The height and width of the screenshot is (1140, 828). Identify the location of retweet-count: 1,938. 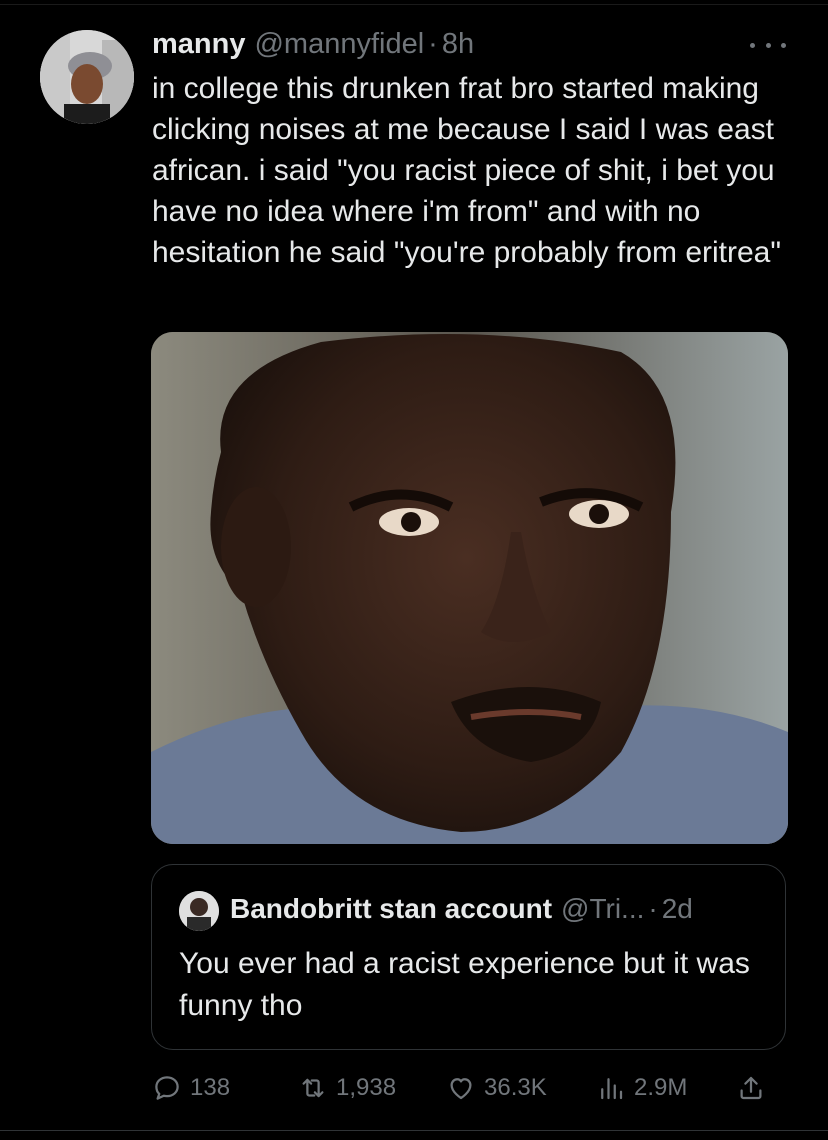
(366, 1087).